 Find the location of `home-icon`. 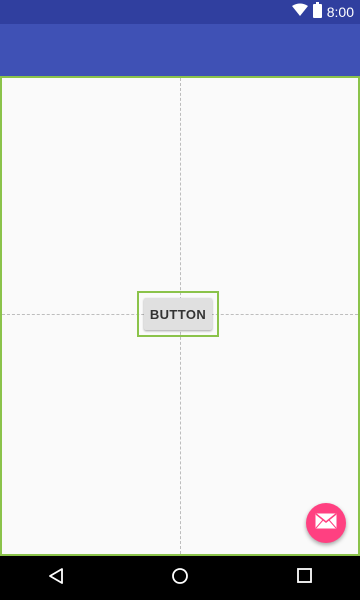

home-icon is located at coordinates (180, 578).